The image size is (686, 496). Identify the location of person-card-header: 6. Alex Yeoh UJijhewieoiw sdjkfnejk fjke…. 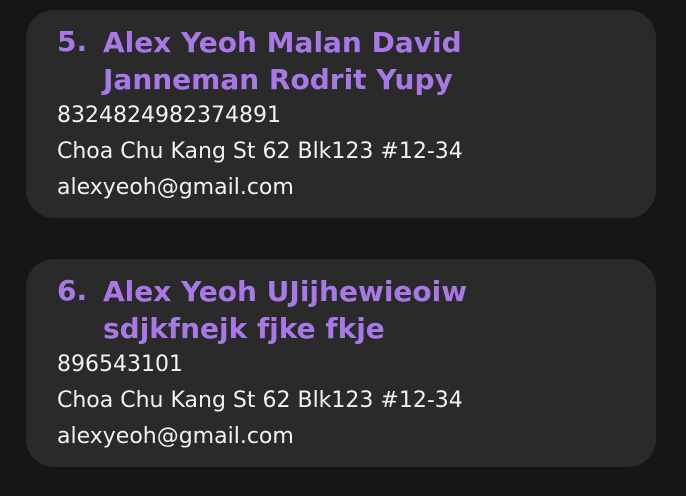
(341, 310).